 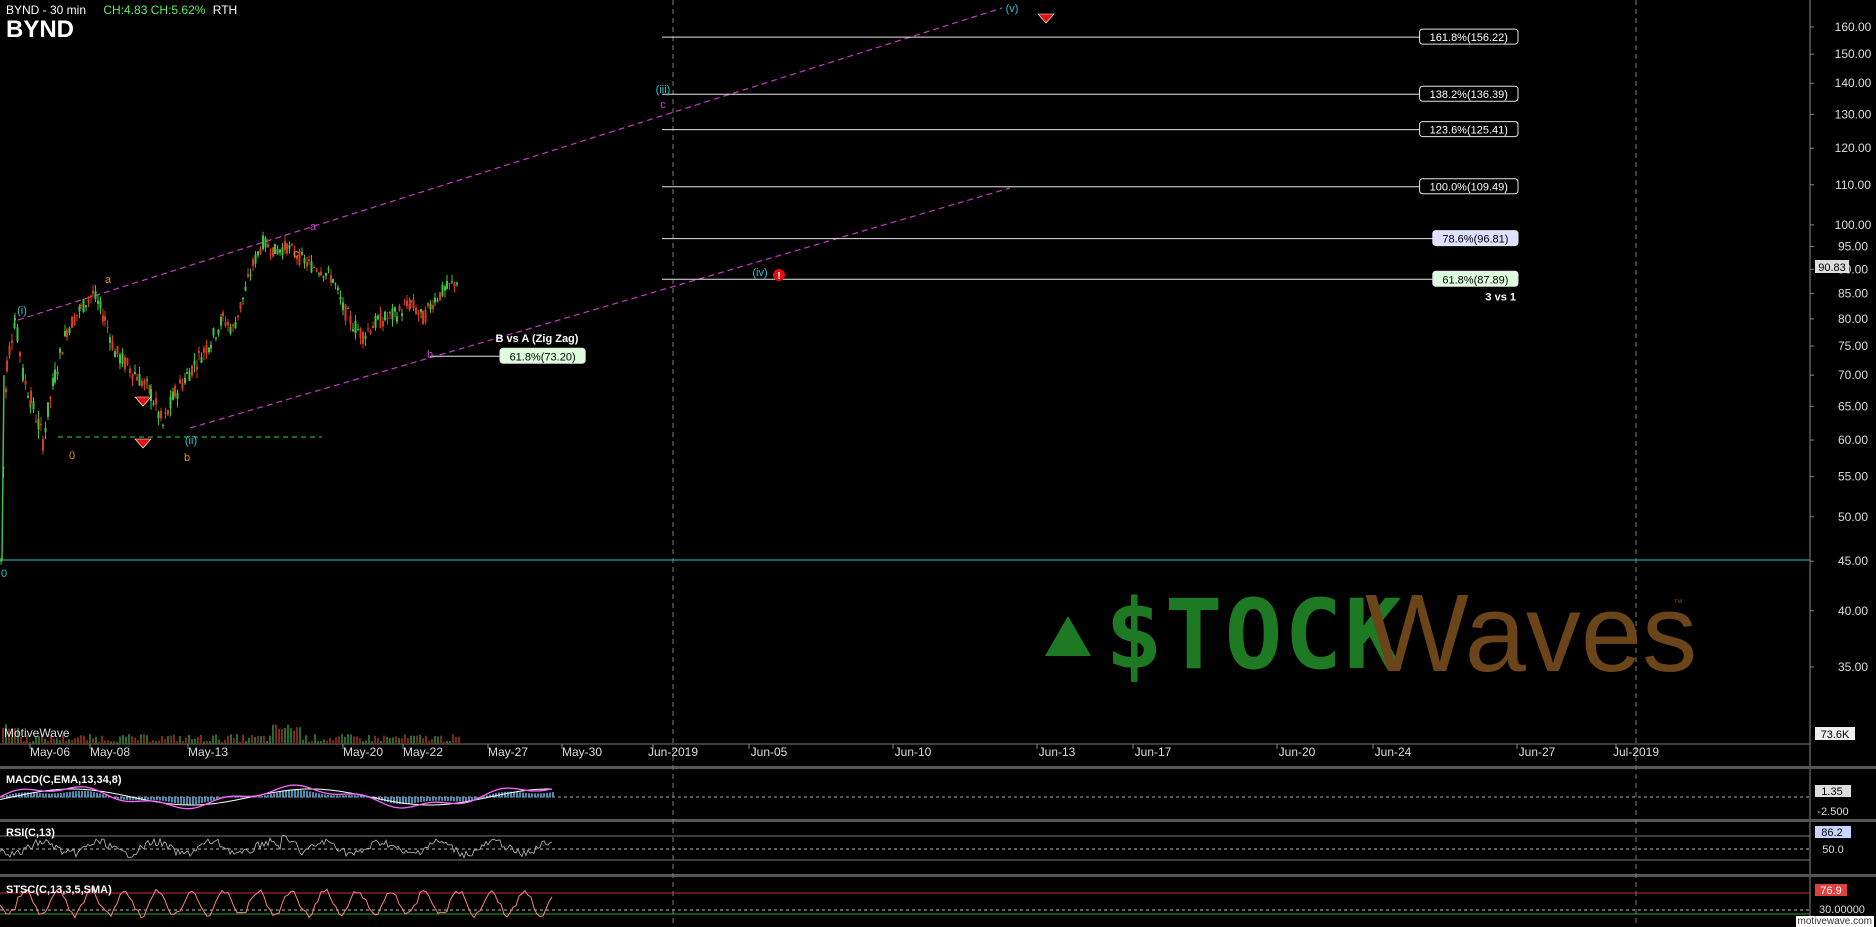 I want to click on fib-level-label: 138.2%(136.39), so click(x=1469, y=95).